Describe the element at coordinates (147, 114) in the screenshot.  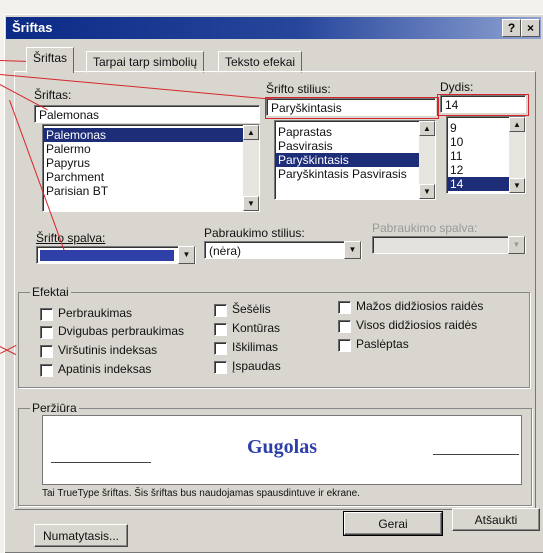
I see `font-name-input: Palemonas` at that location.